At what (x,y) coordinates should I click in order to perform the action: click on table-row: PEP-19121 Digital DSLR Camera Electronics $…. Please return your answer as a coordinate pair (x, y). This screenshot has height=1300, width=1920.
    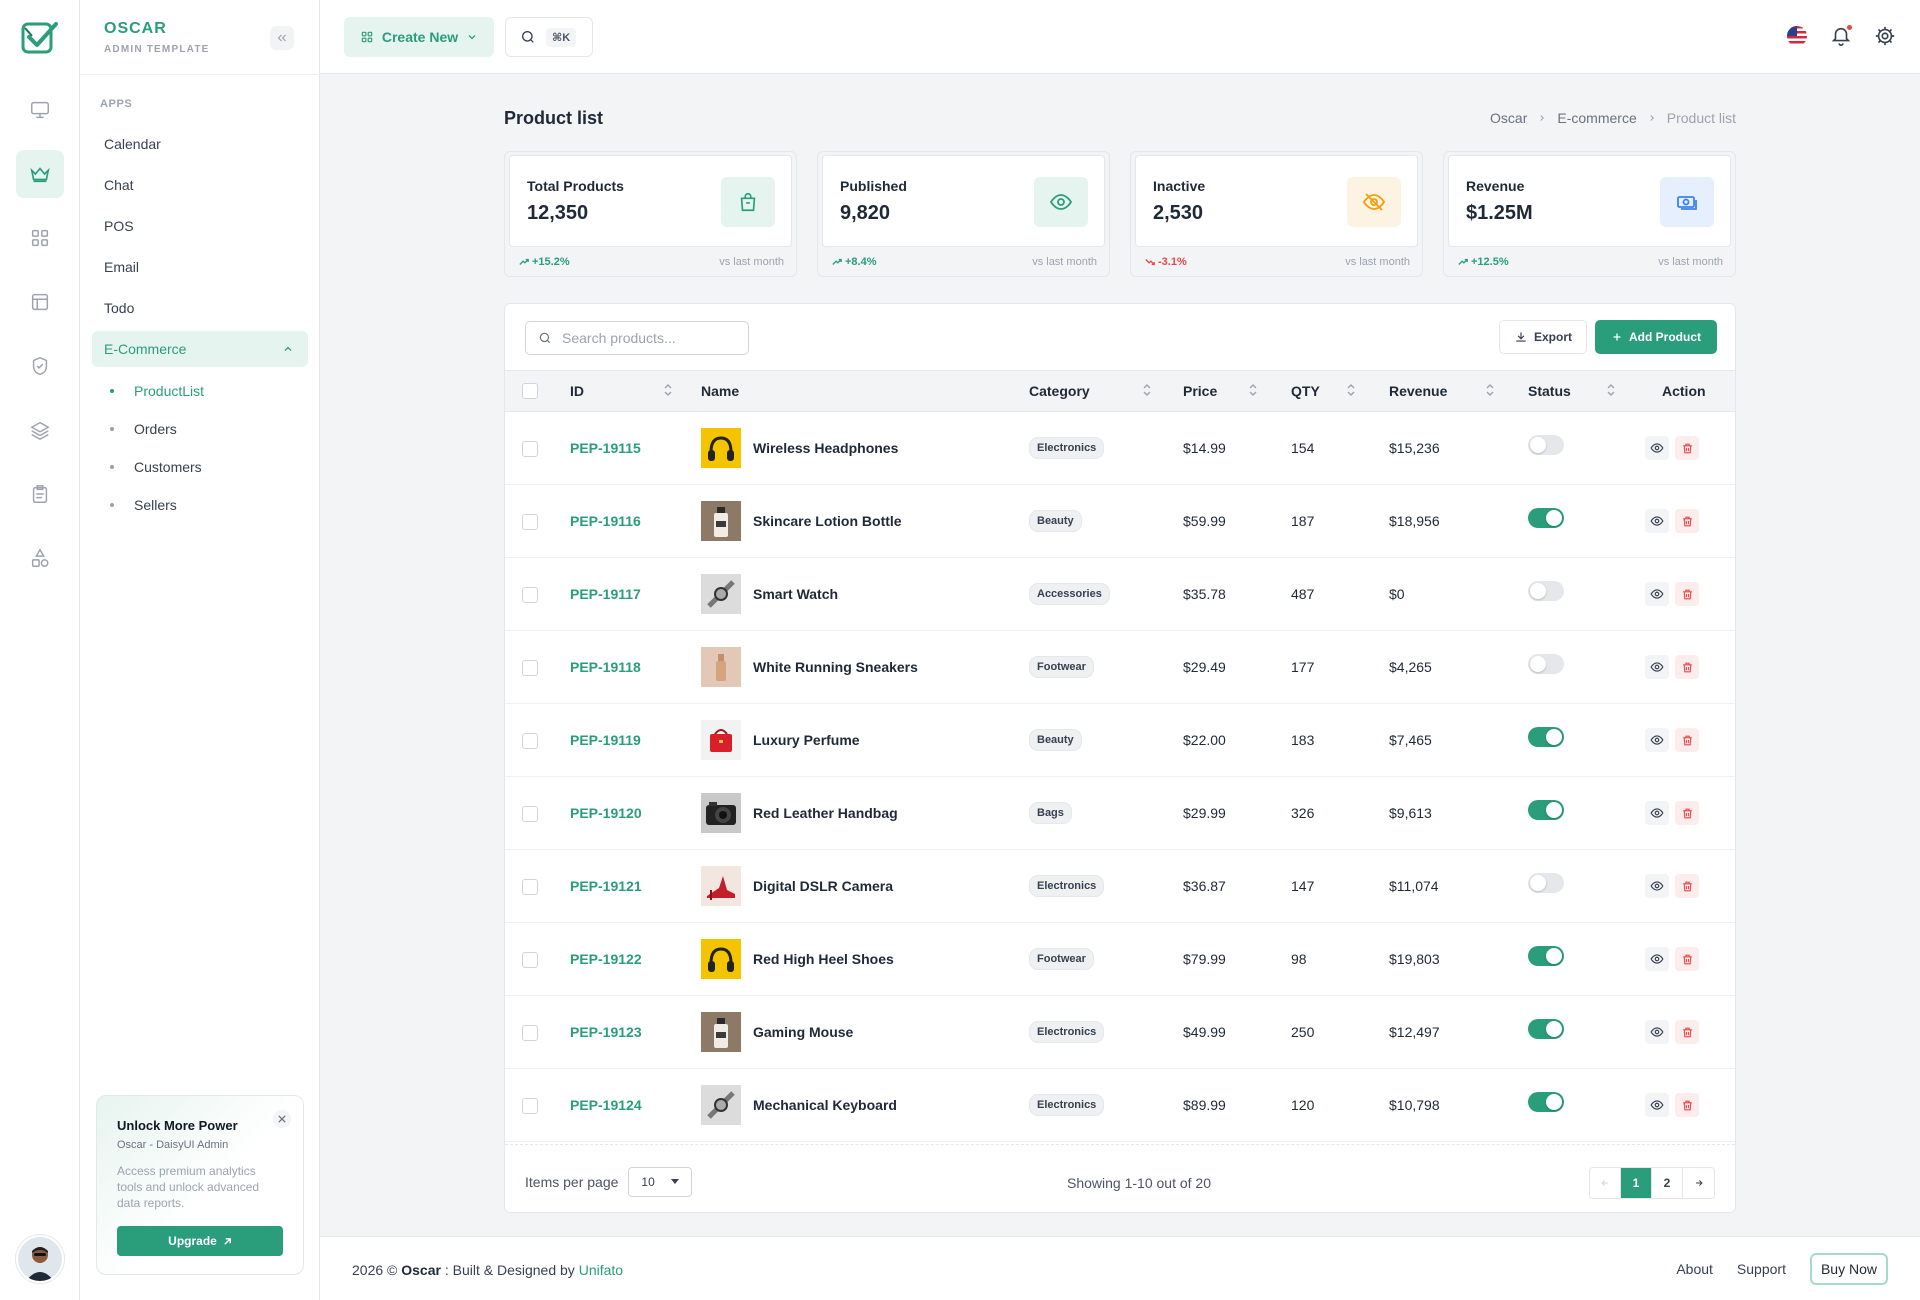
    Looking at the image, I should click on (1120, 886).